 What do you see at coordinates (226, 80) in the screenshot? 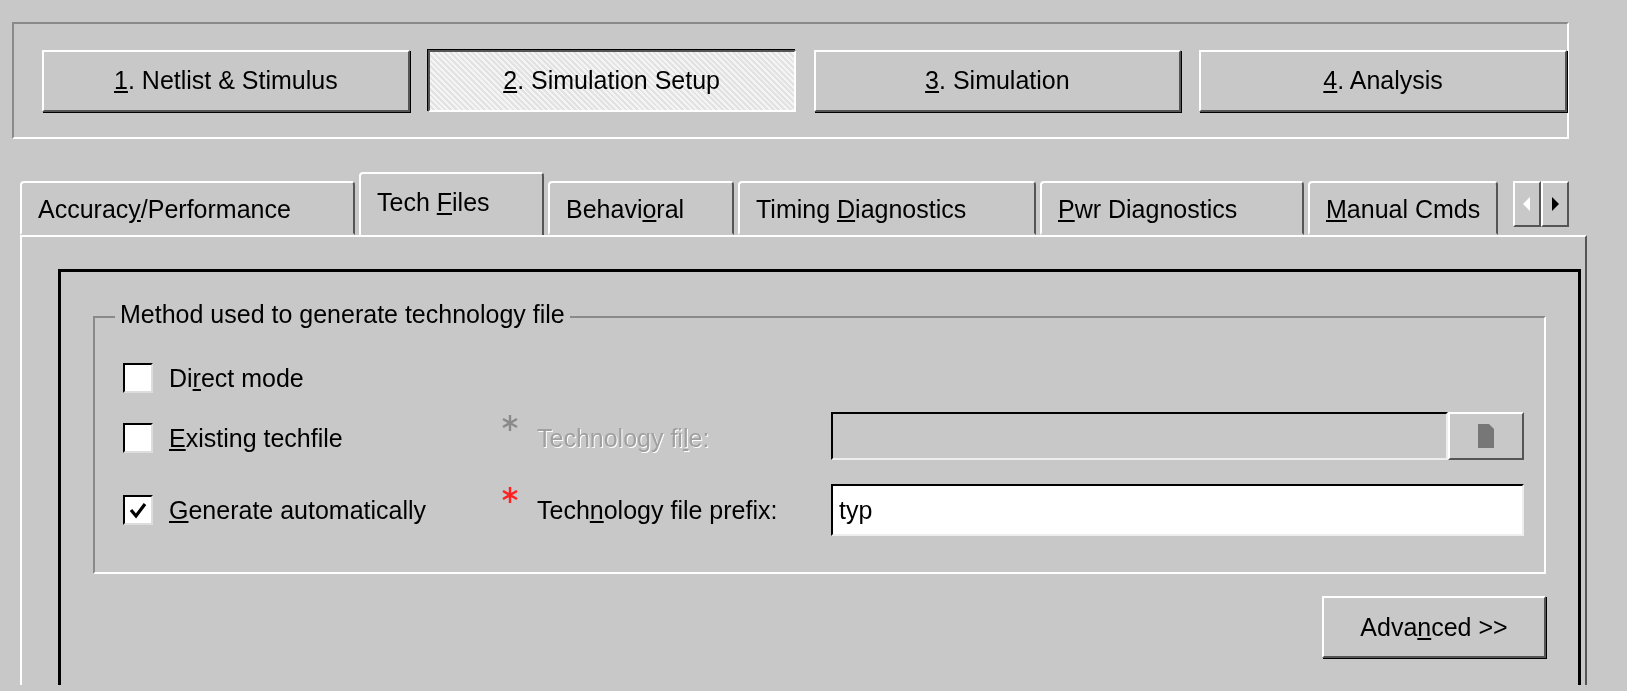
I see `step-button: 1. Netlist & Stimulus` at bounding box center [226, 80].